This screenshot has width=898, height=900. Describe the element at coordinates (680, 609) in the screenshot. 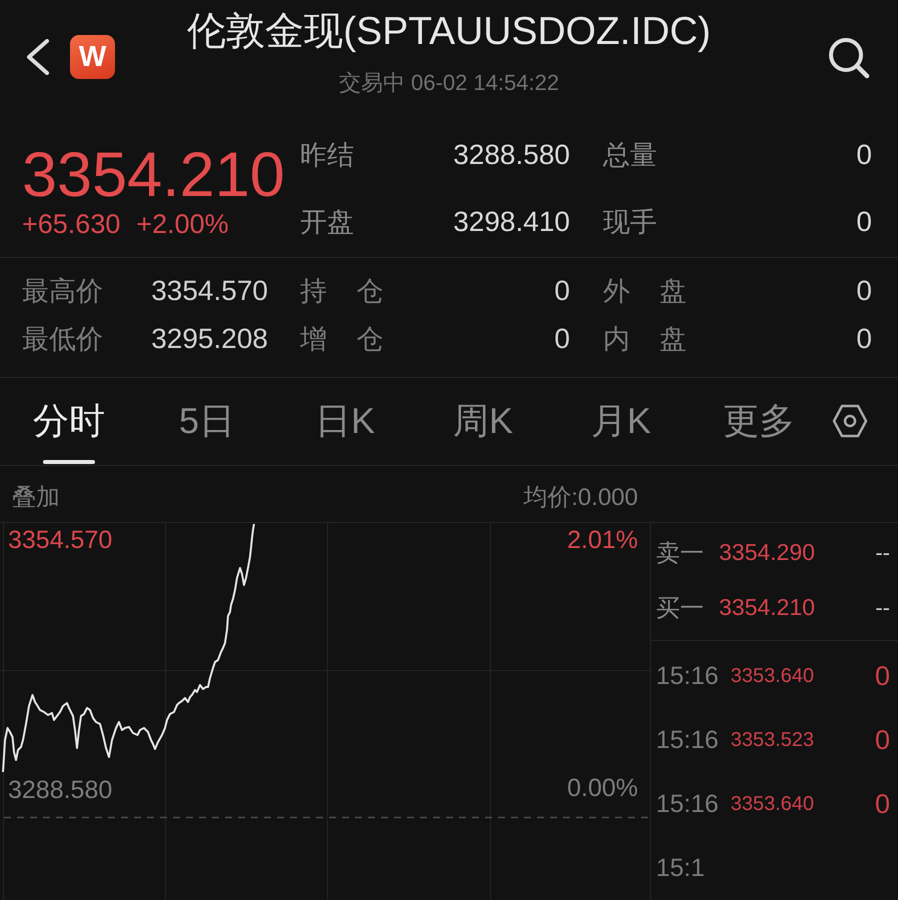

I see `order-label: 买一` at that location.